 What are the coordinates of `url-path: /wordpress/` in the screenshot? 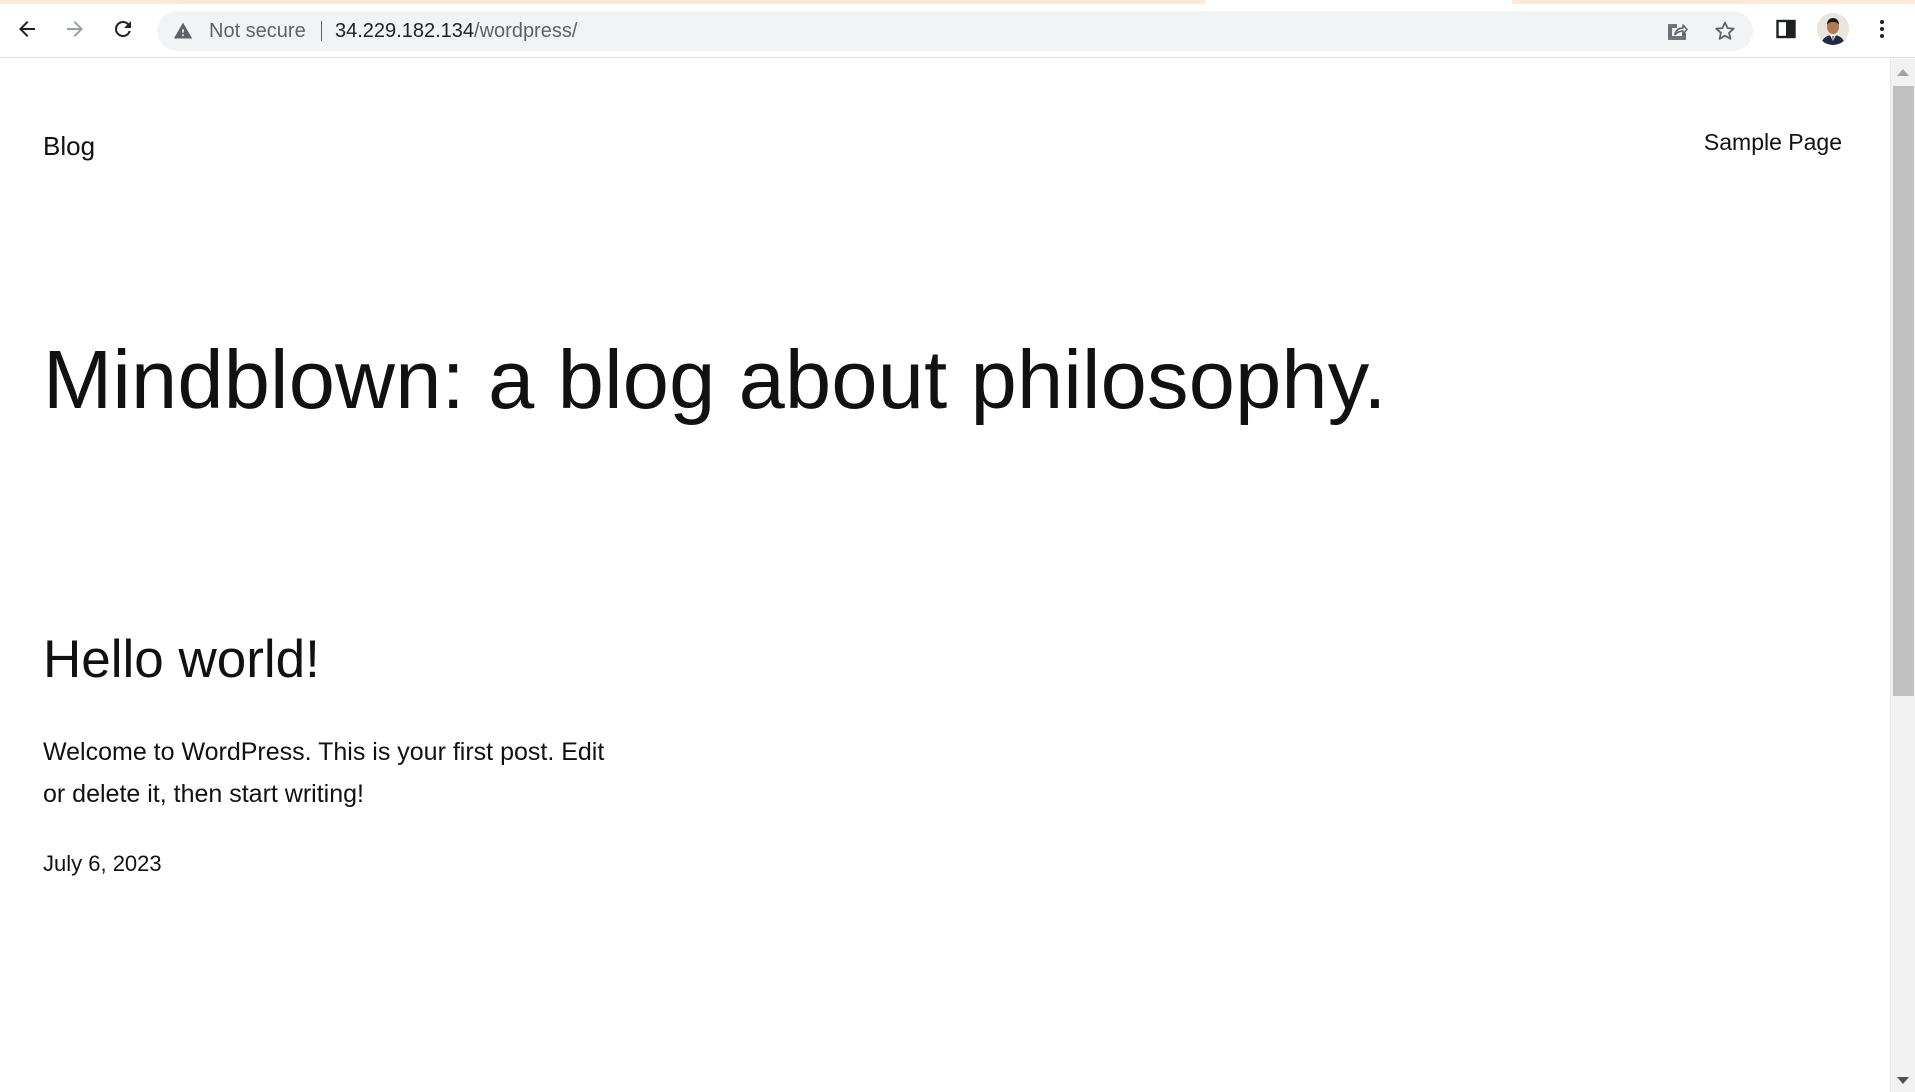 It's located at (526, 31).